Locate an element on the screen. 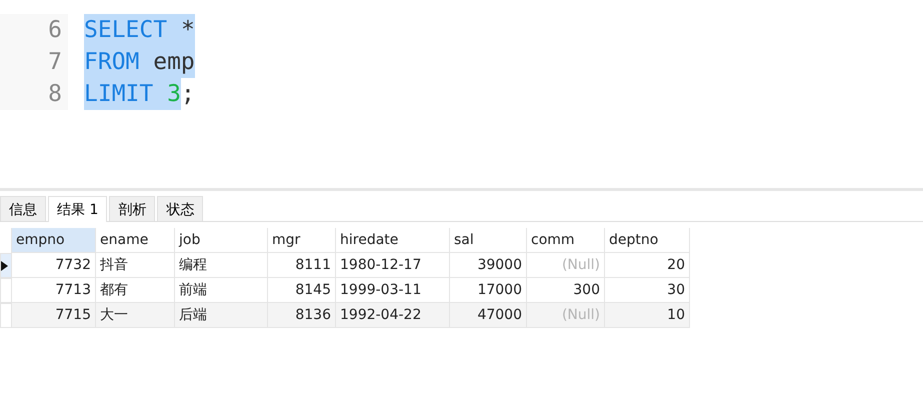 The image size is (923, 416). column-header: deptno is located at coordinates (647, 240).